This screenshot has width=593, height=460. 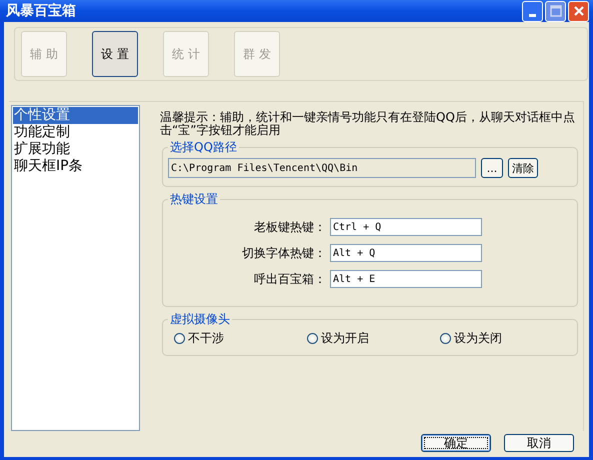 I want to click on hotkey-label: 切换字体热键：, so click(x=283, y=253).